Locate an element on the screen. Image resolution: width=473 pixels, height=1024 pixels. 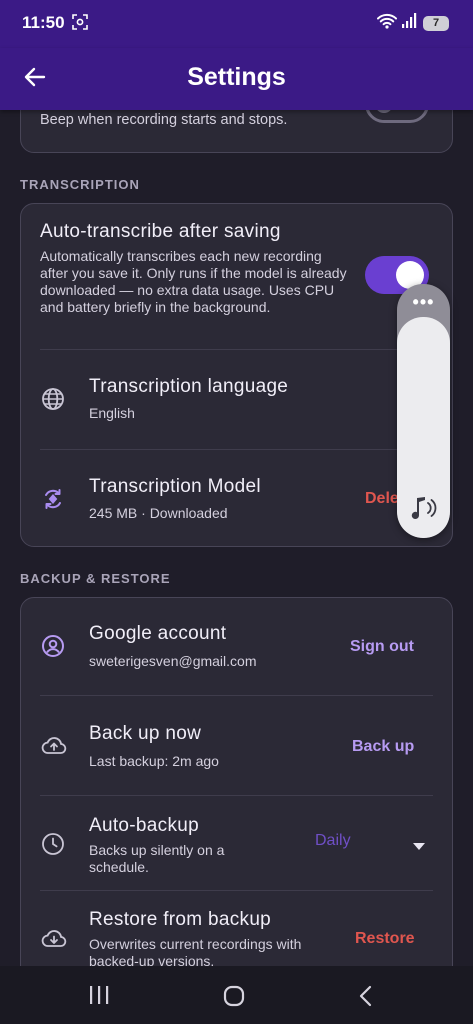
home-button is located at coordinates (234, 998).